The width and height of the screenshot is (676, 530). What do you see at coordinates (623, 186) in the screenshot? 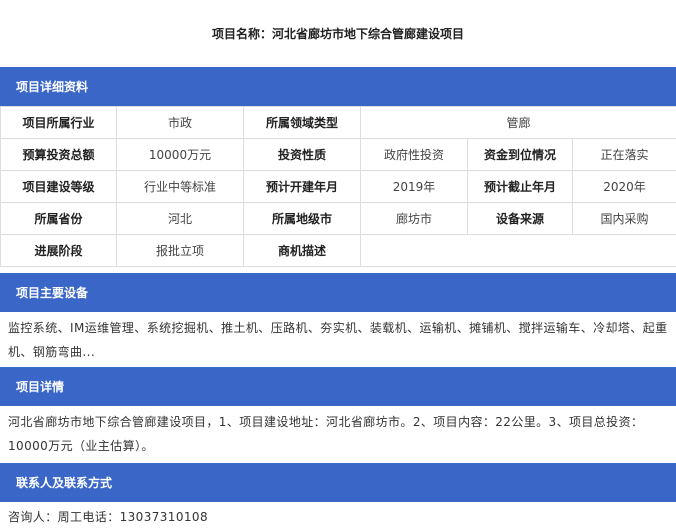
I see `value-end-date: 2020年` at bounding box center [623, 186].